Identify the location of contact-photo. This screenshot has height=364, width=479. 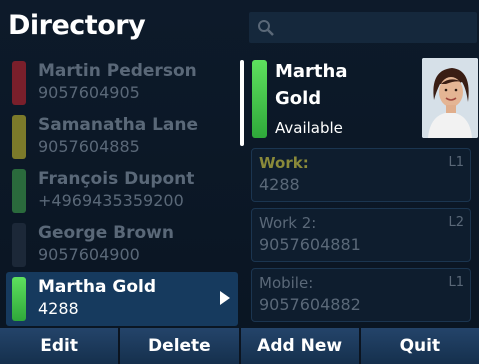
(450, 98).